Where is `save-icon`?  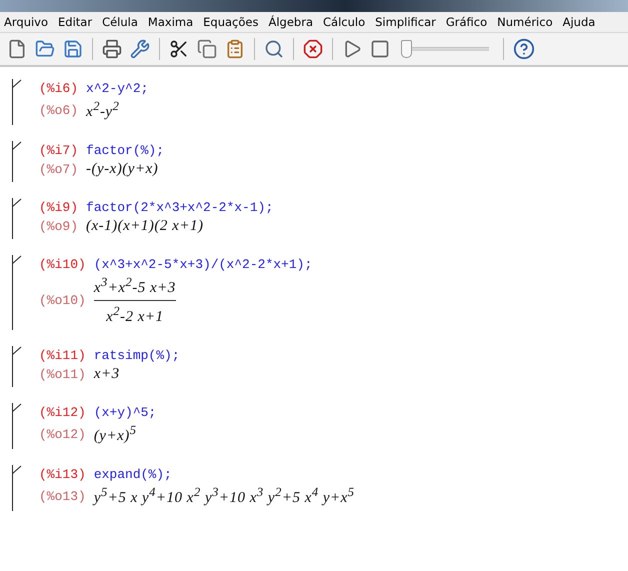 save-icon is located at coordinates (73, 49).